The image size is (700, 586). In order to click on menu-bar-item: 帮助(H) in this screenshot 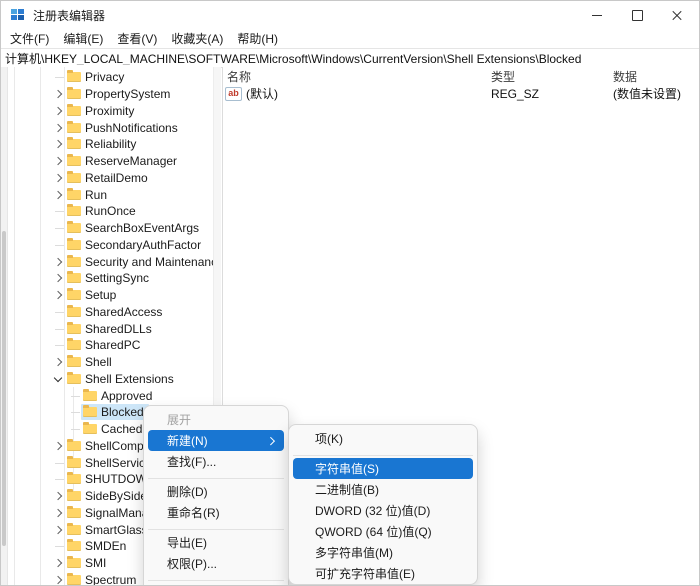, I will do `click(257, 38)`.